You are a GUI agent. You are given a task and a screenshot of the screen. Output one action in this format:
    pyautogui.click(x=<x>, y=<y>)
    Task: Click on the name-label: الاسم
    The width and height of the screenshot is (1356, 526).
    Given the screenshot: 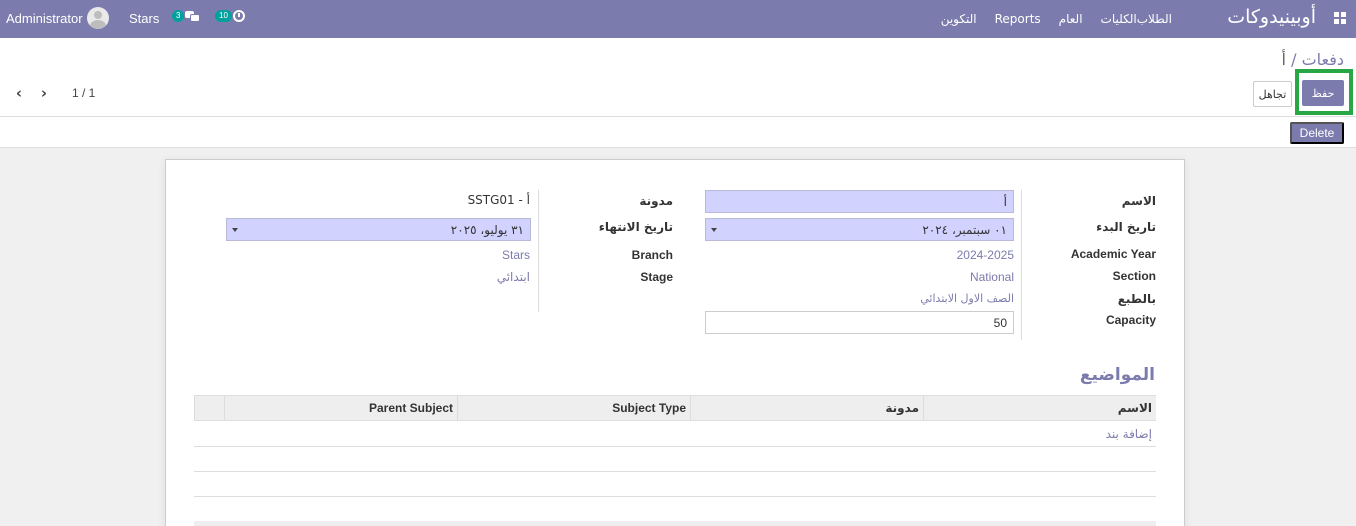 What is the action you would take?
    pyautogui.click(x=1138, y=201)
    